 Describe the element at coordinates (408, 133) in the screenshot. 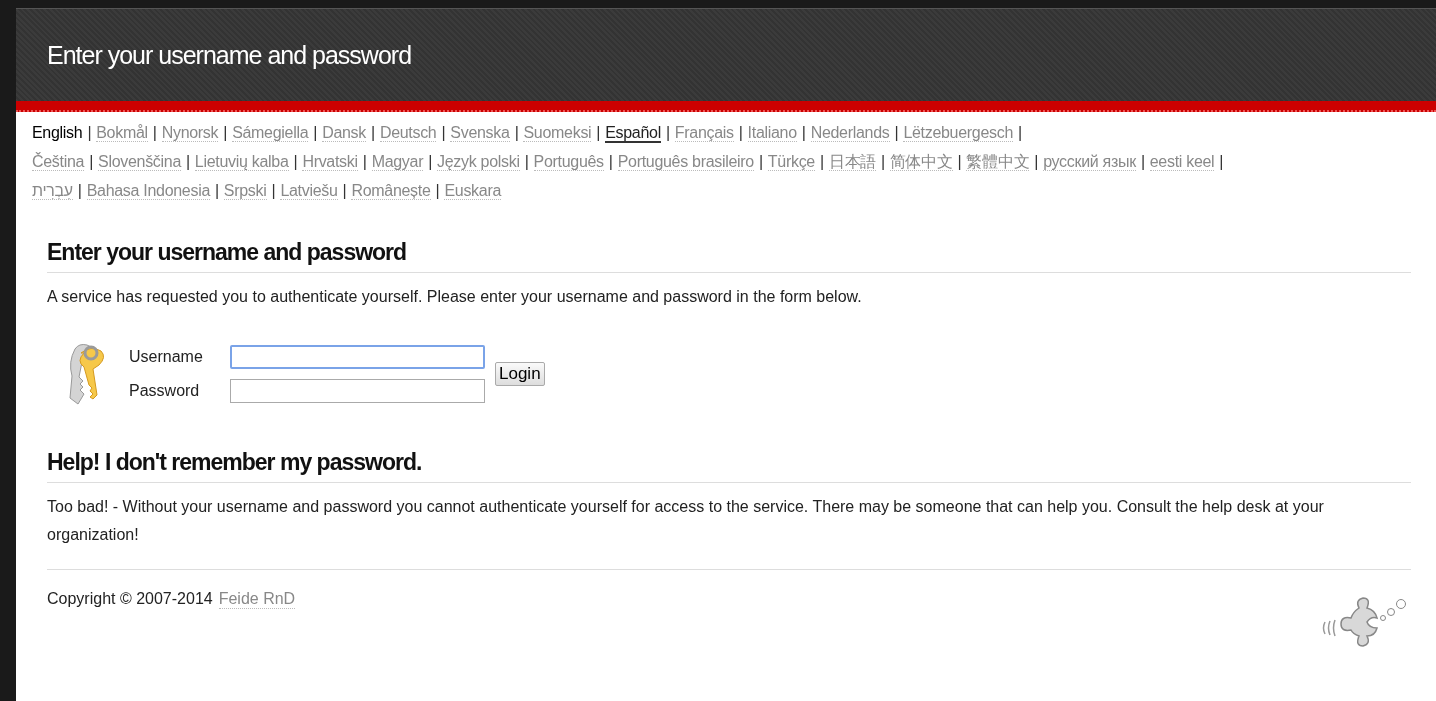

I see `language-link: Deutsch` at that location.